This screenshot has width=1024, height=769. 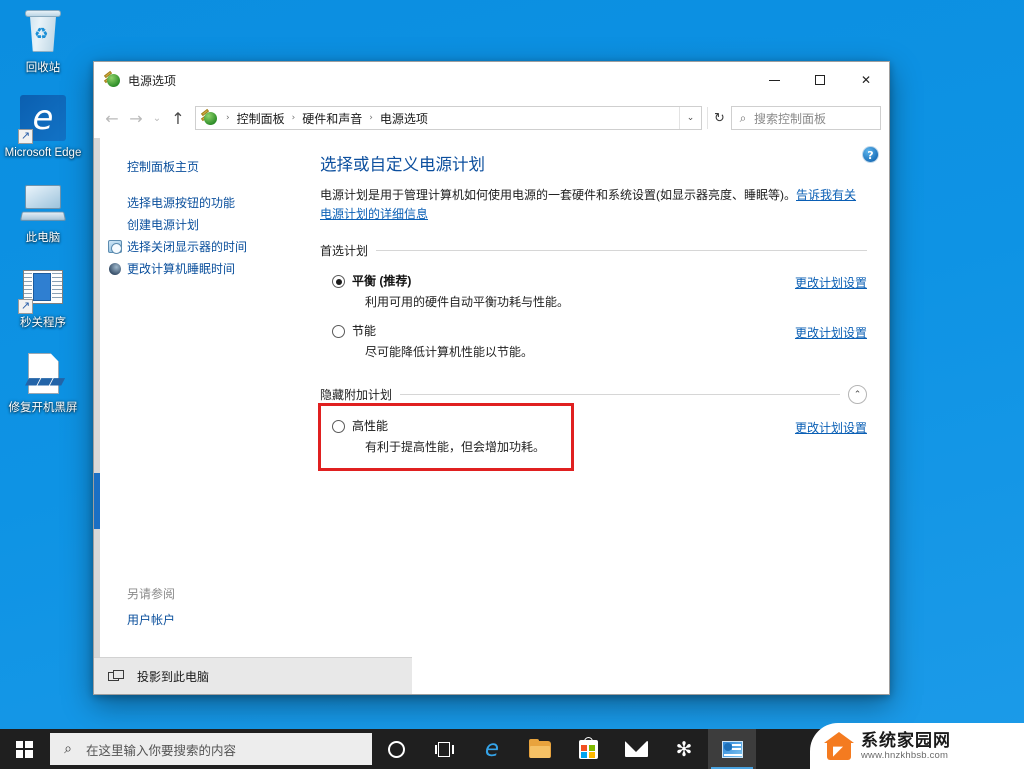 I want to click on sidebar-item-change-sleep-time: 更改计算机睡眠时间, so click(x=205, y=269).